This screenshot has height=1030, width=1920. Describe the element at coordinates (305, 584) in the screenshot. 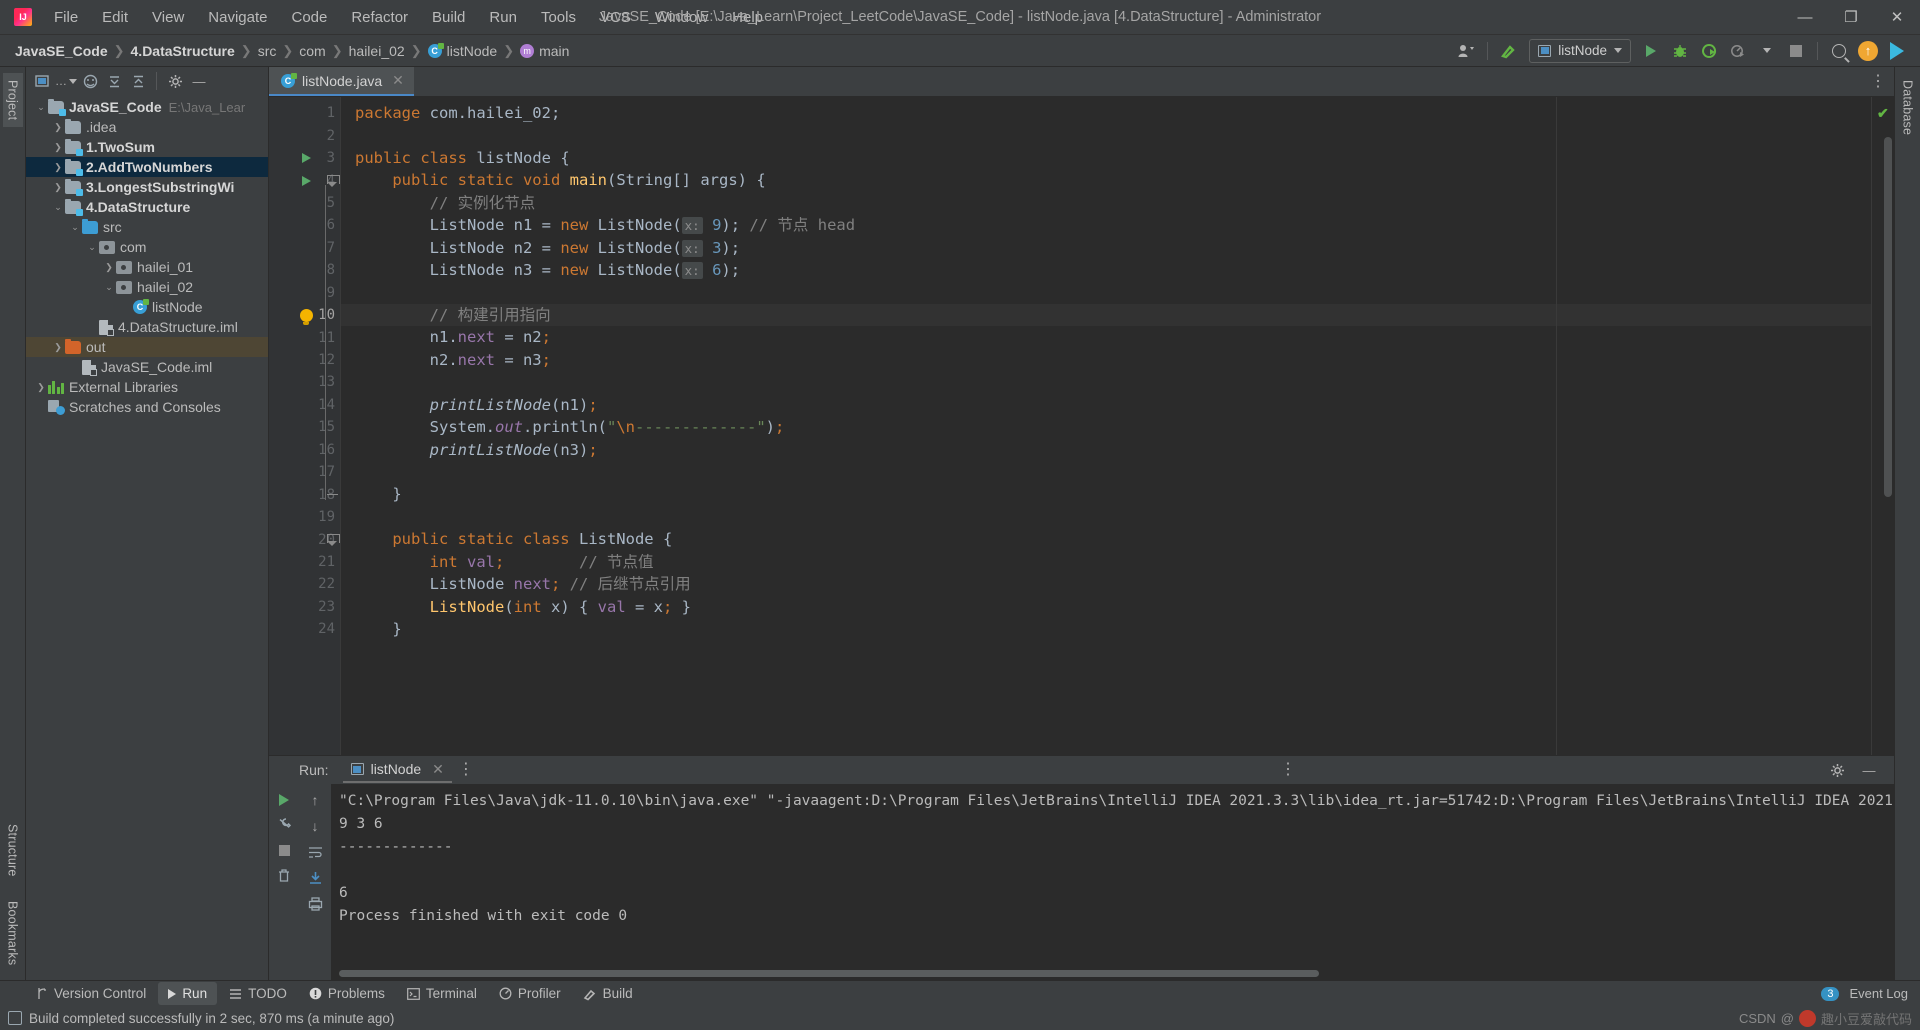

I see `gutter-line-22: 22` at that location.